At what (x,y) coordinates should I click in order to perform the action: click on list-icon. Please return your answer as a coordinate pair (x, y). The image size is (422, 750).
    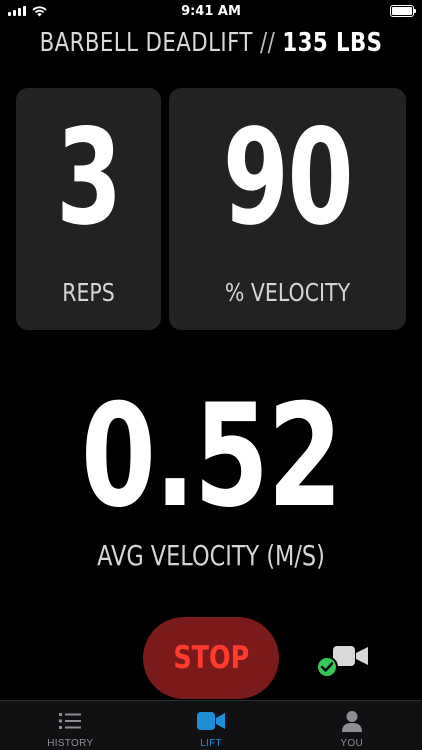
    Looking at the image, I should click on (70, 721).